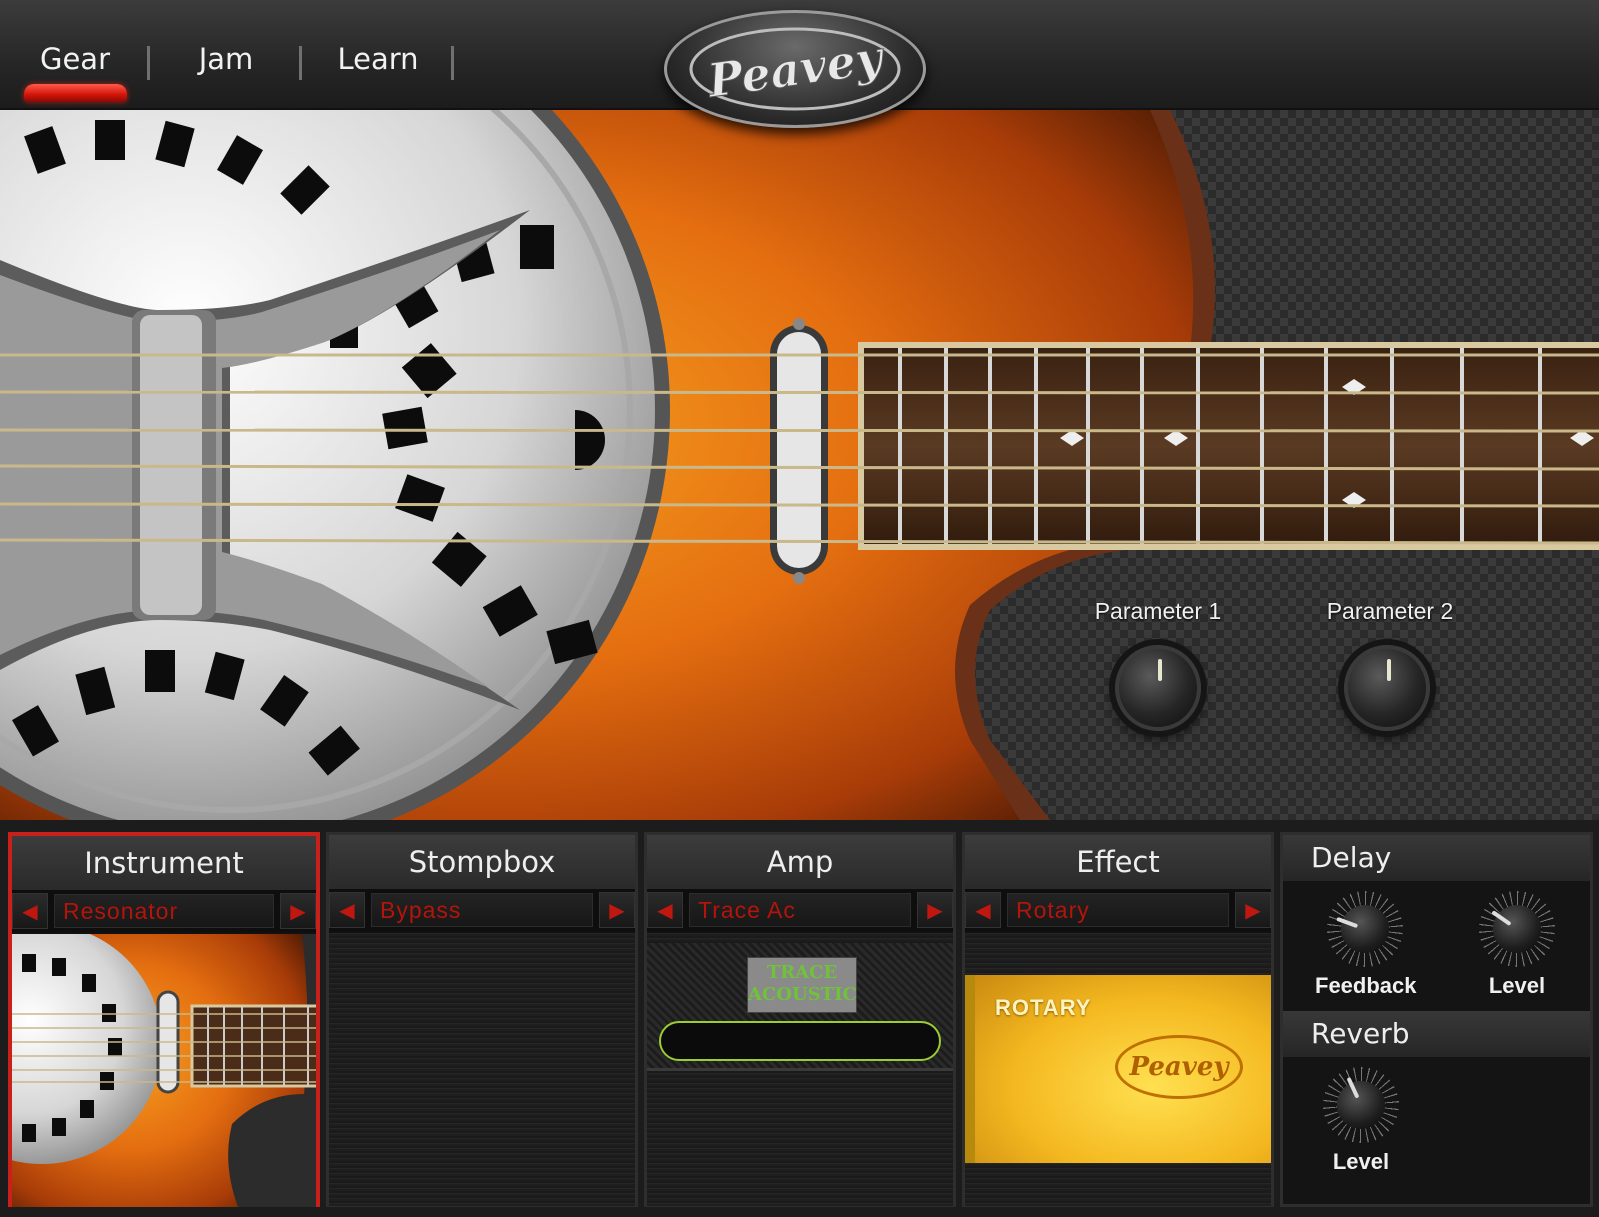 The width and height of the screenshot is (1599, 1217). Describe the element at coordinates (482, 862) in the screenshot. I see `stompbox-title: Stompbox` at that location.